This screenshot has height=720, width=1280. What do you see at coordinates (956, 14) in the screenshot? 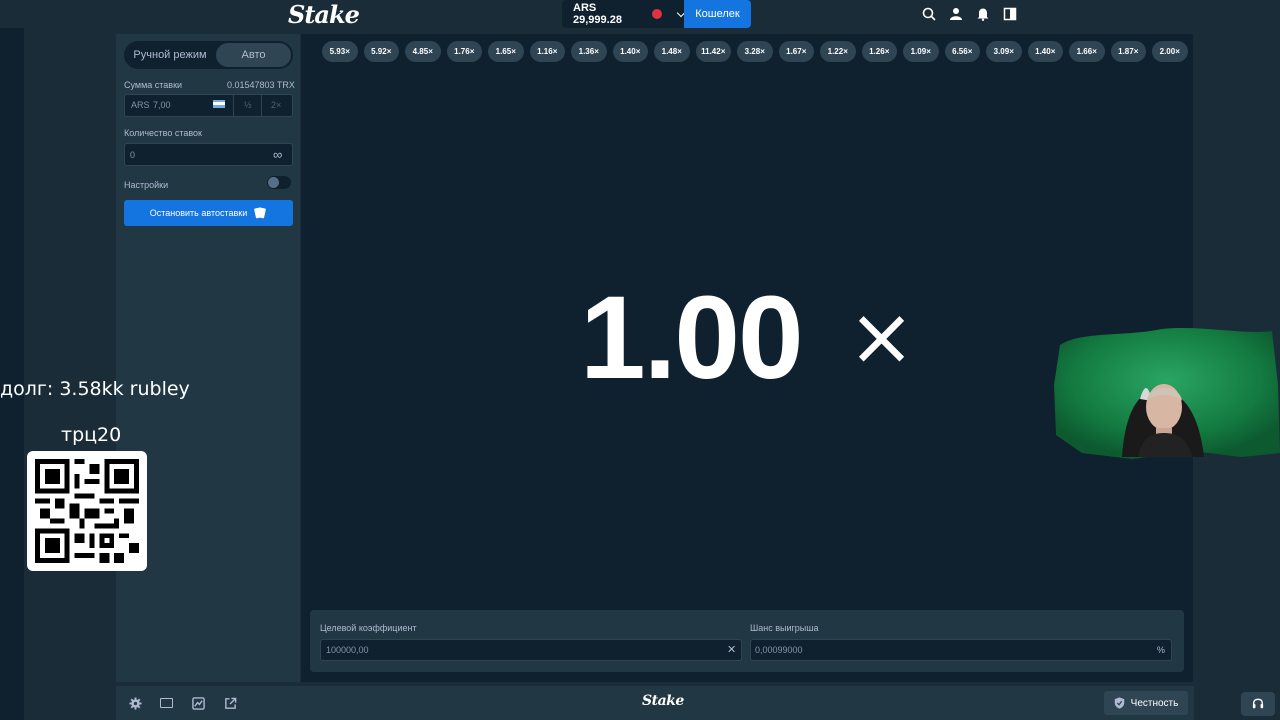
I see `user-icon` at bounding box center [956, 14].